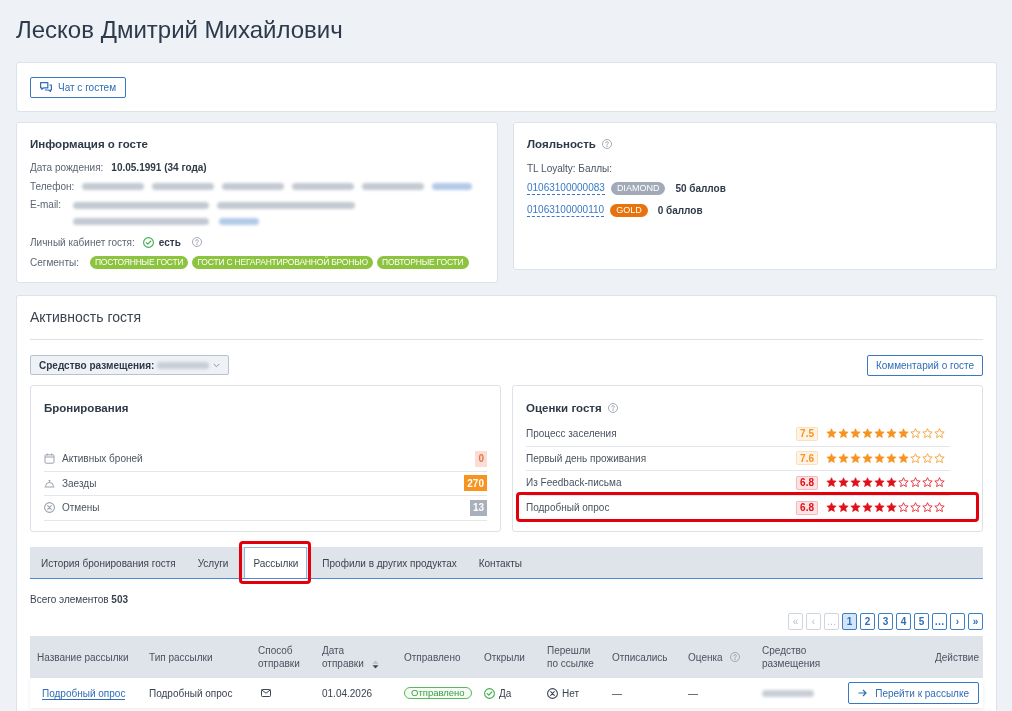 Image resolution: width=1012 pixels, height=711 pixels. What do you see at coordinates (266, 693) in the screenshot?
I see `mail-icon` at bounding box center [266, 693].